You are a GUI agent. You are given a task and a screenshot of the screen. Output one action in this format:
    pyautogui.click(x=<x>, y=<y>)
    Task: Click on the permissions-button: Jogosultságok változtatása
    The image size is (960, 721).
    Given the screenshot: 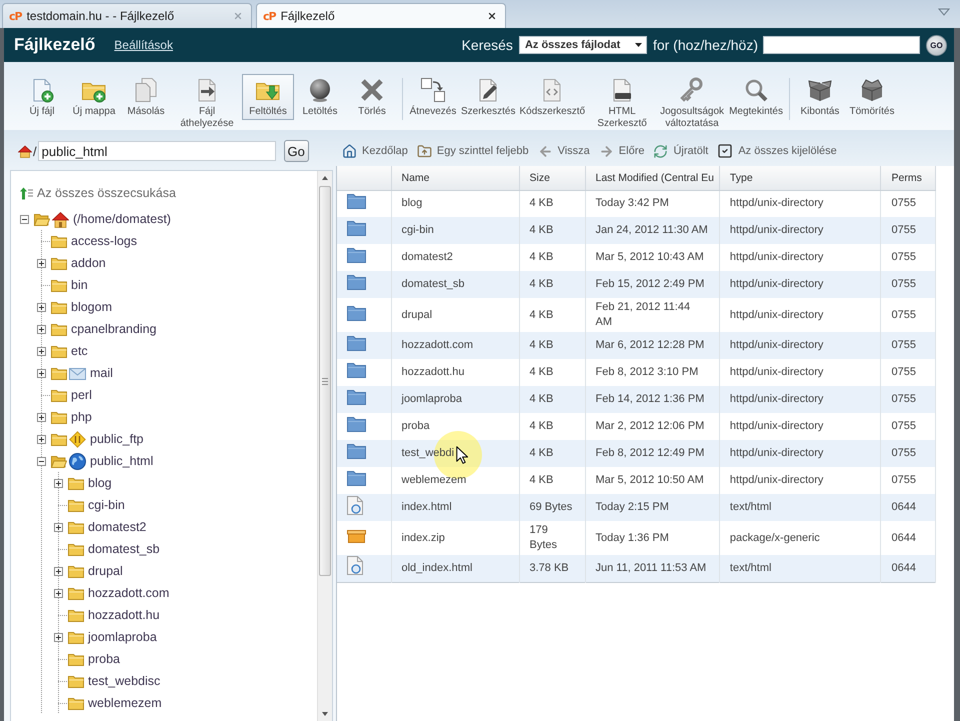 What is the action you would take?
    pyautogui.click(x=692, y=103)
    